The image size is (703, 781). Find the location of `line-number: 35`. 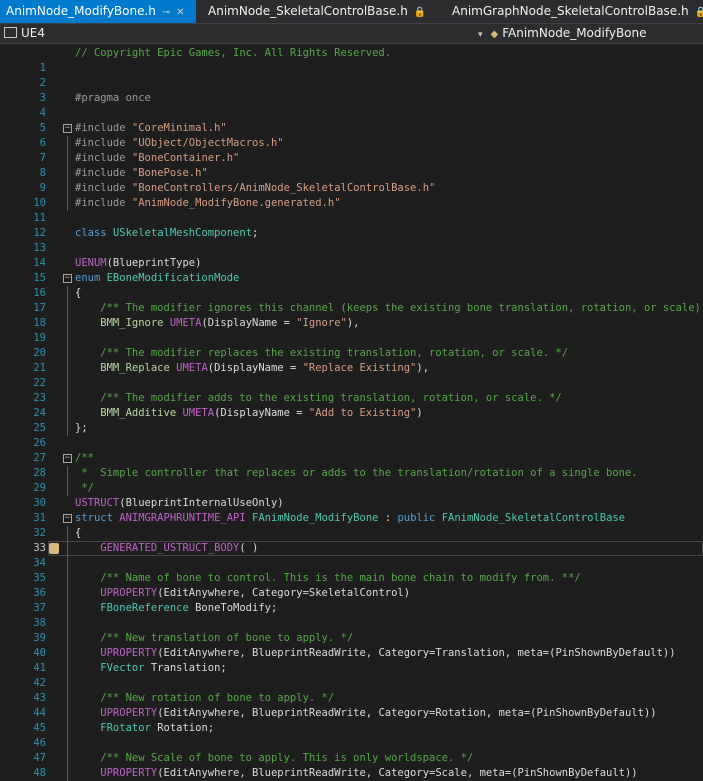

line-number: 35 is located at coordinates (39, 578).